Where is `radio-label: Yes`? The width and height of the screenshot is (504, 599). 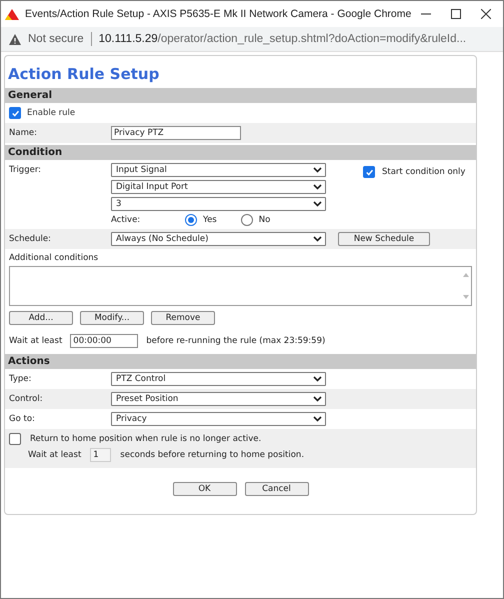 radio-label: Yes is located at coordinates (210, 220).